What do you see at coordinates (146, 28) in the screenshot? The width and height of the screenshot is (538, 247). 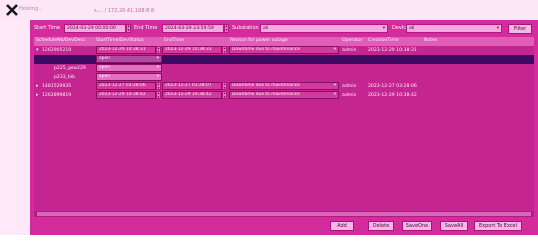 I see `end-time-label: End Time` at bounding box center [146, 28].